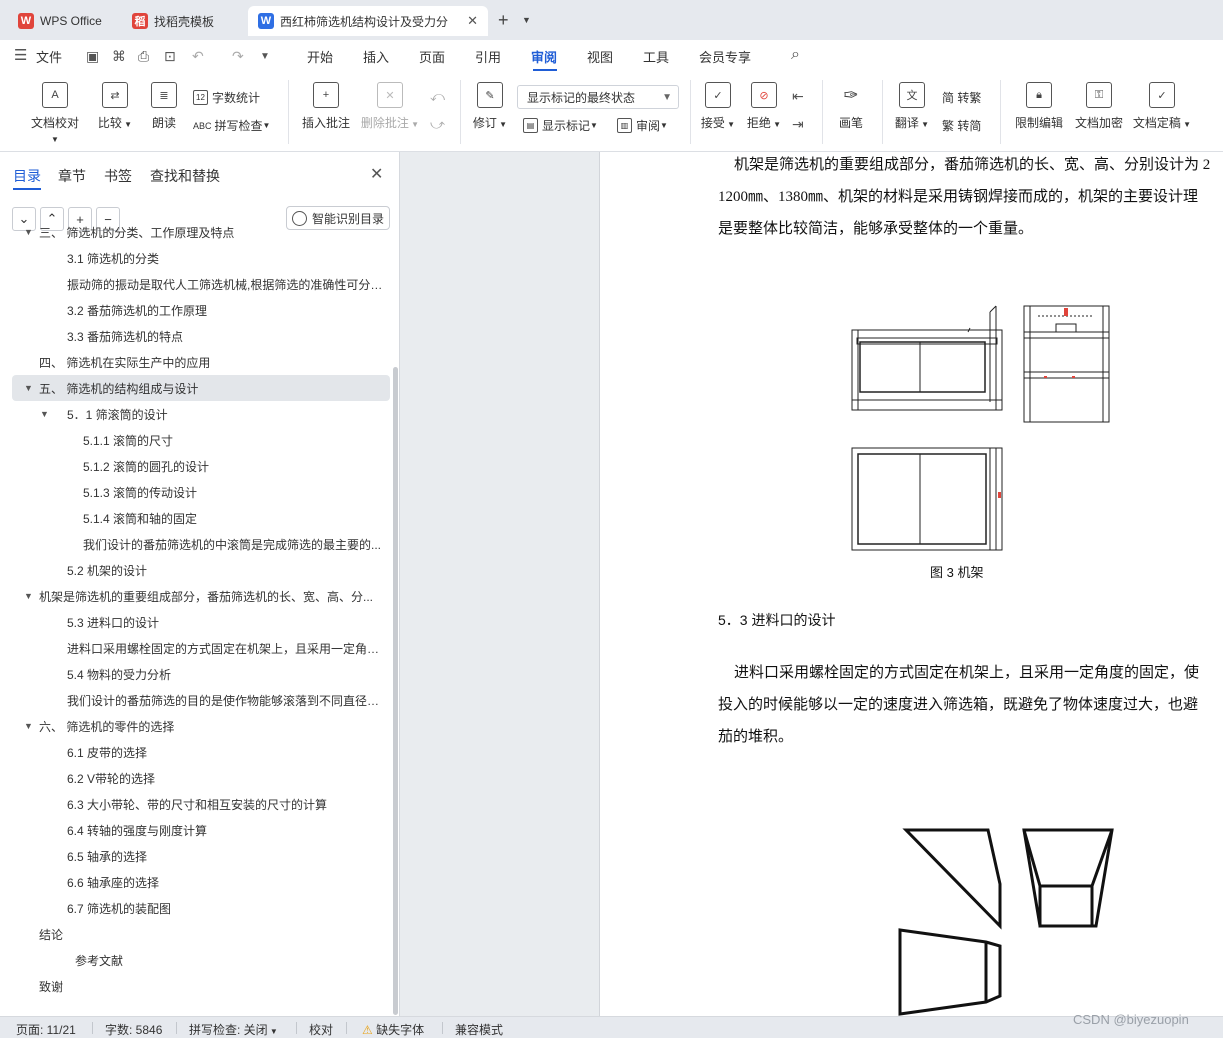 The width and height of the screenshot is (1223, 1038). I want to click on toc-item: 5.3 进料口的设计, so click(201, 622).